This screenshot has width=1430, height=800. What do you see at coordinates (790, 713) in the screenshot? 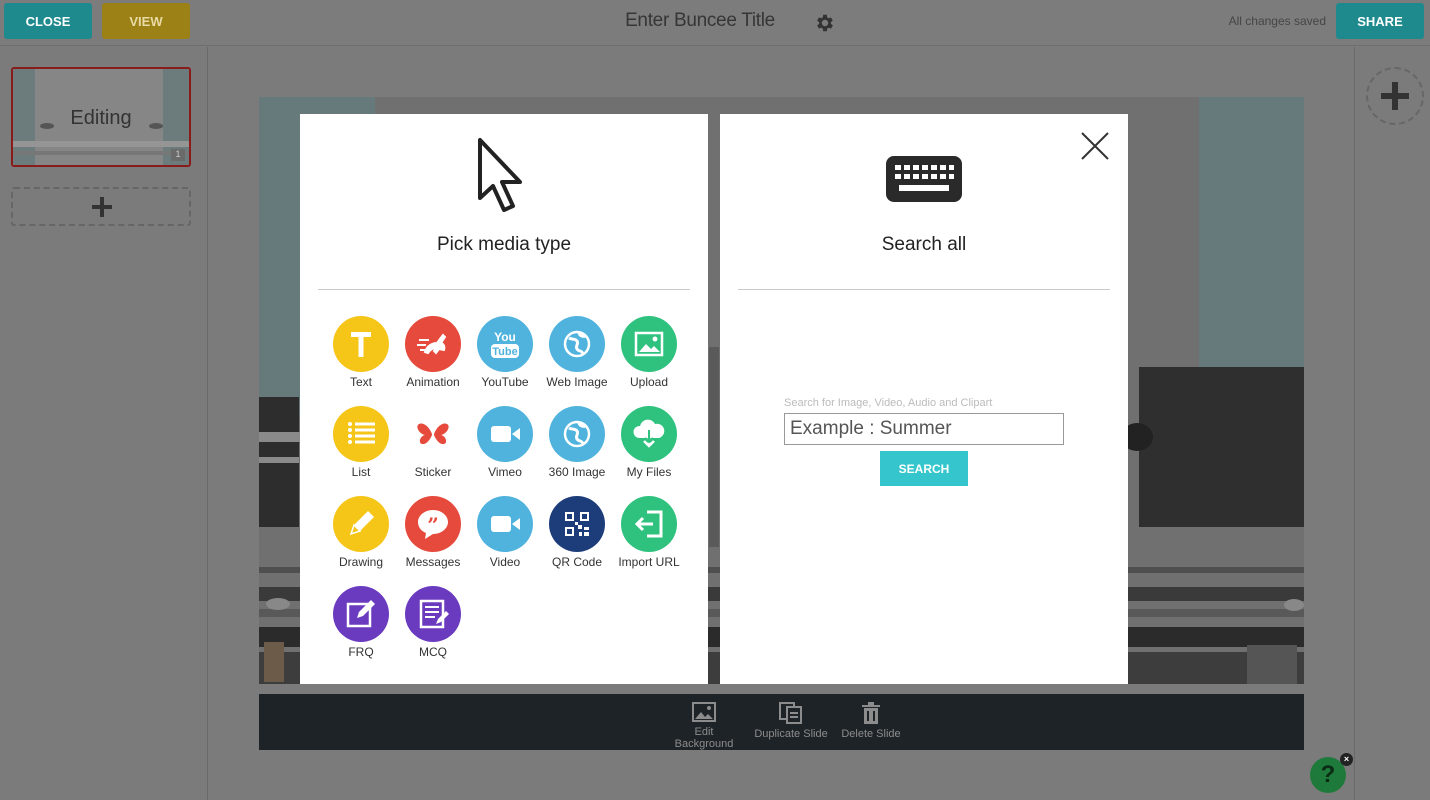
I see `duplicate-icon` at bounding box center [790, 713].